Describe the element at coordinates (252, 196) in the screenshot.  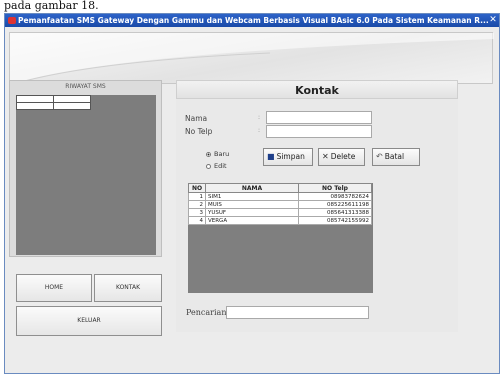
I see `row-nama: SIM1` at that location.